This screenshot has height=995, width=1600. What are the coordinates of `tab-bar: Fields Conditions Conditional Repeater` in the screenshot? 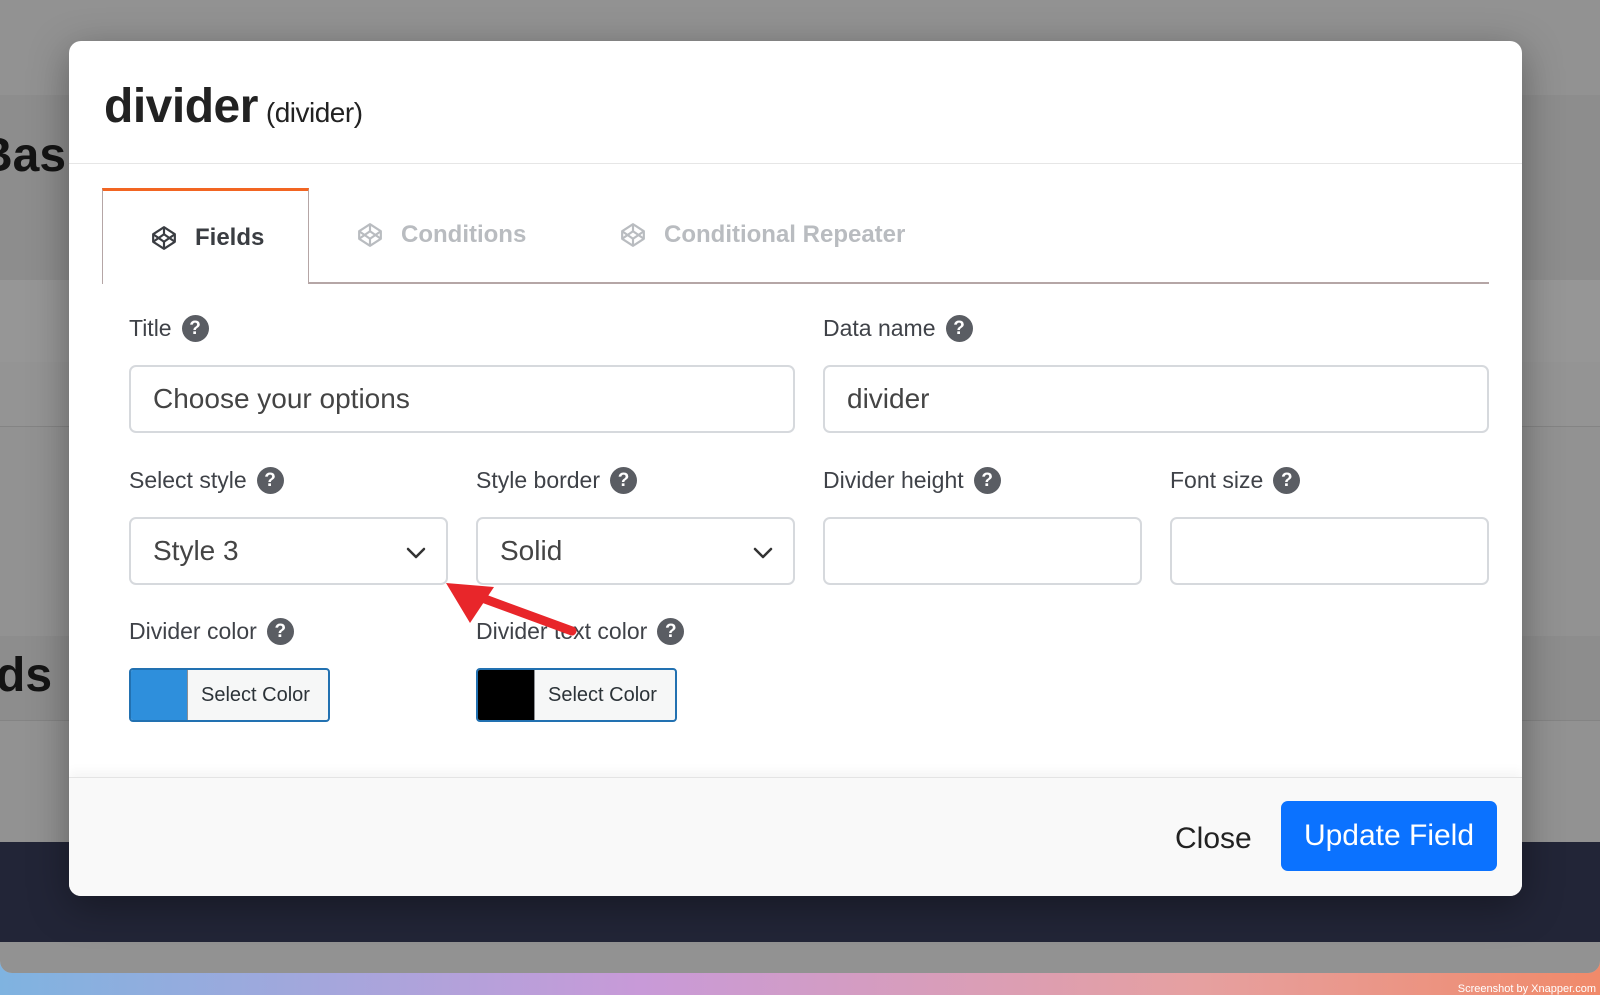 It's located at (795, 236).